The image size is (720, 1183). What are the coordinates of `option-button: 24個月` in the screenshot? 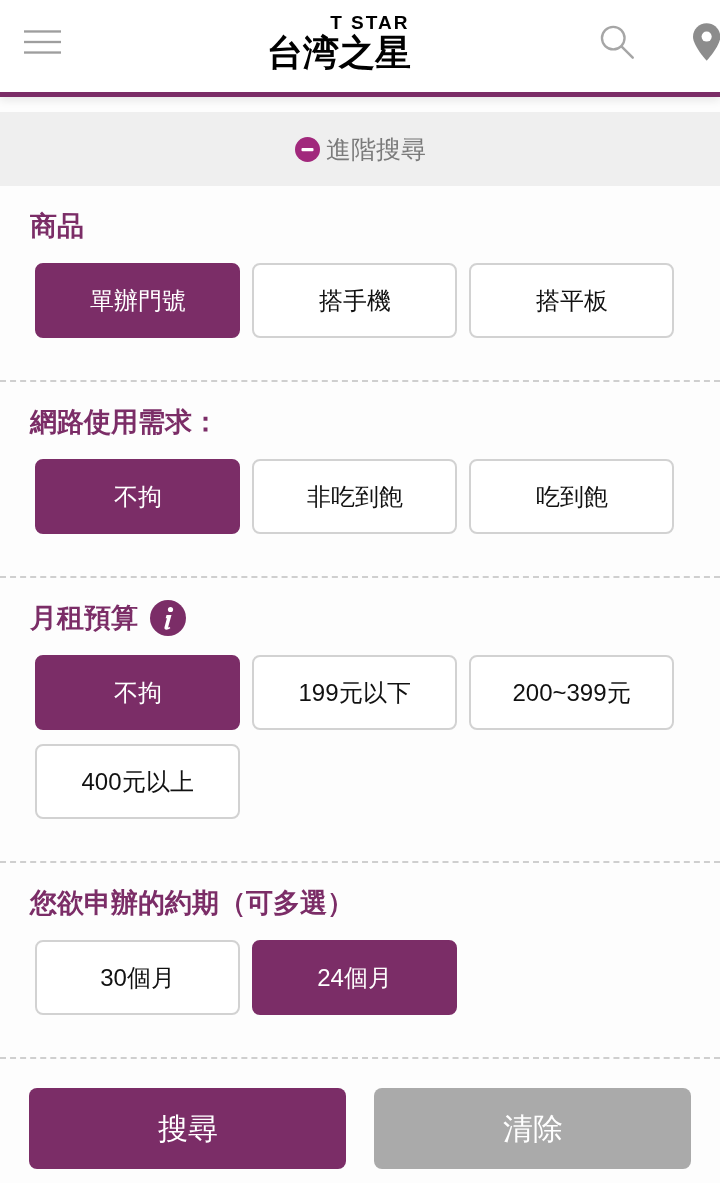 It's located at (354, 977).